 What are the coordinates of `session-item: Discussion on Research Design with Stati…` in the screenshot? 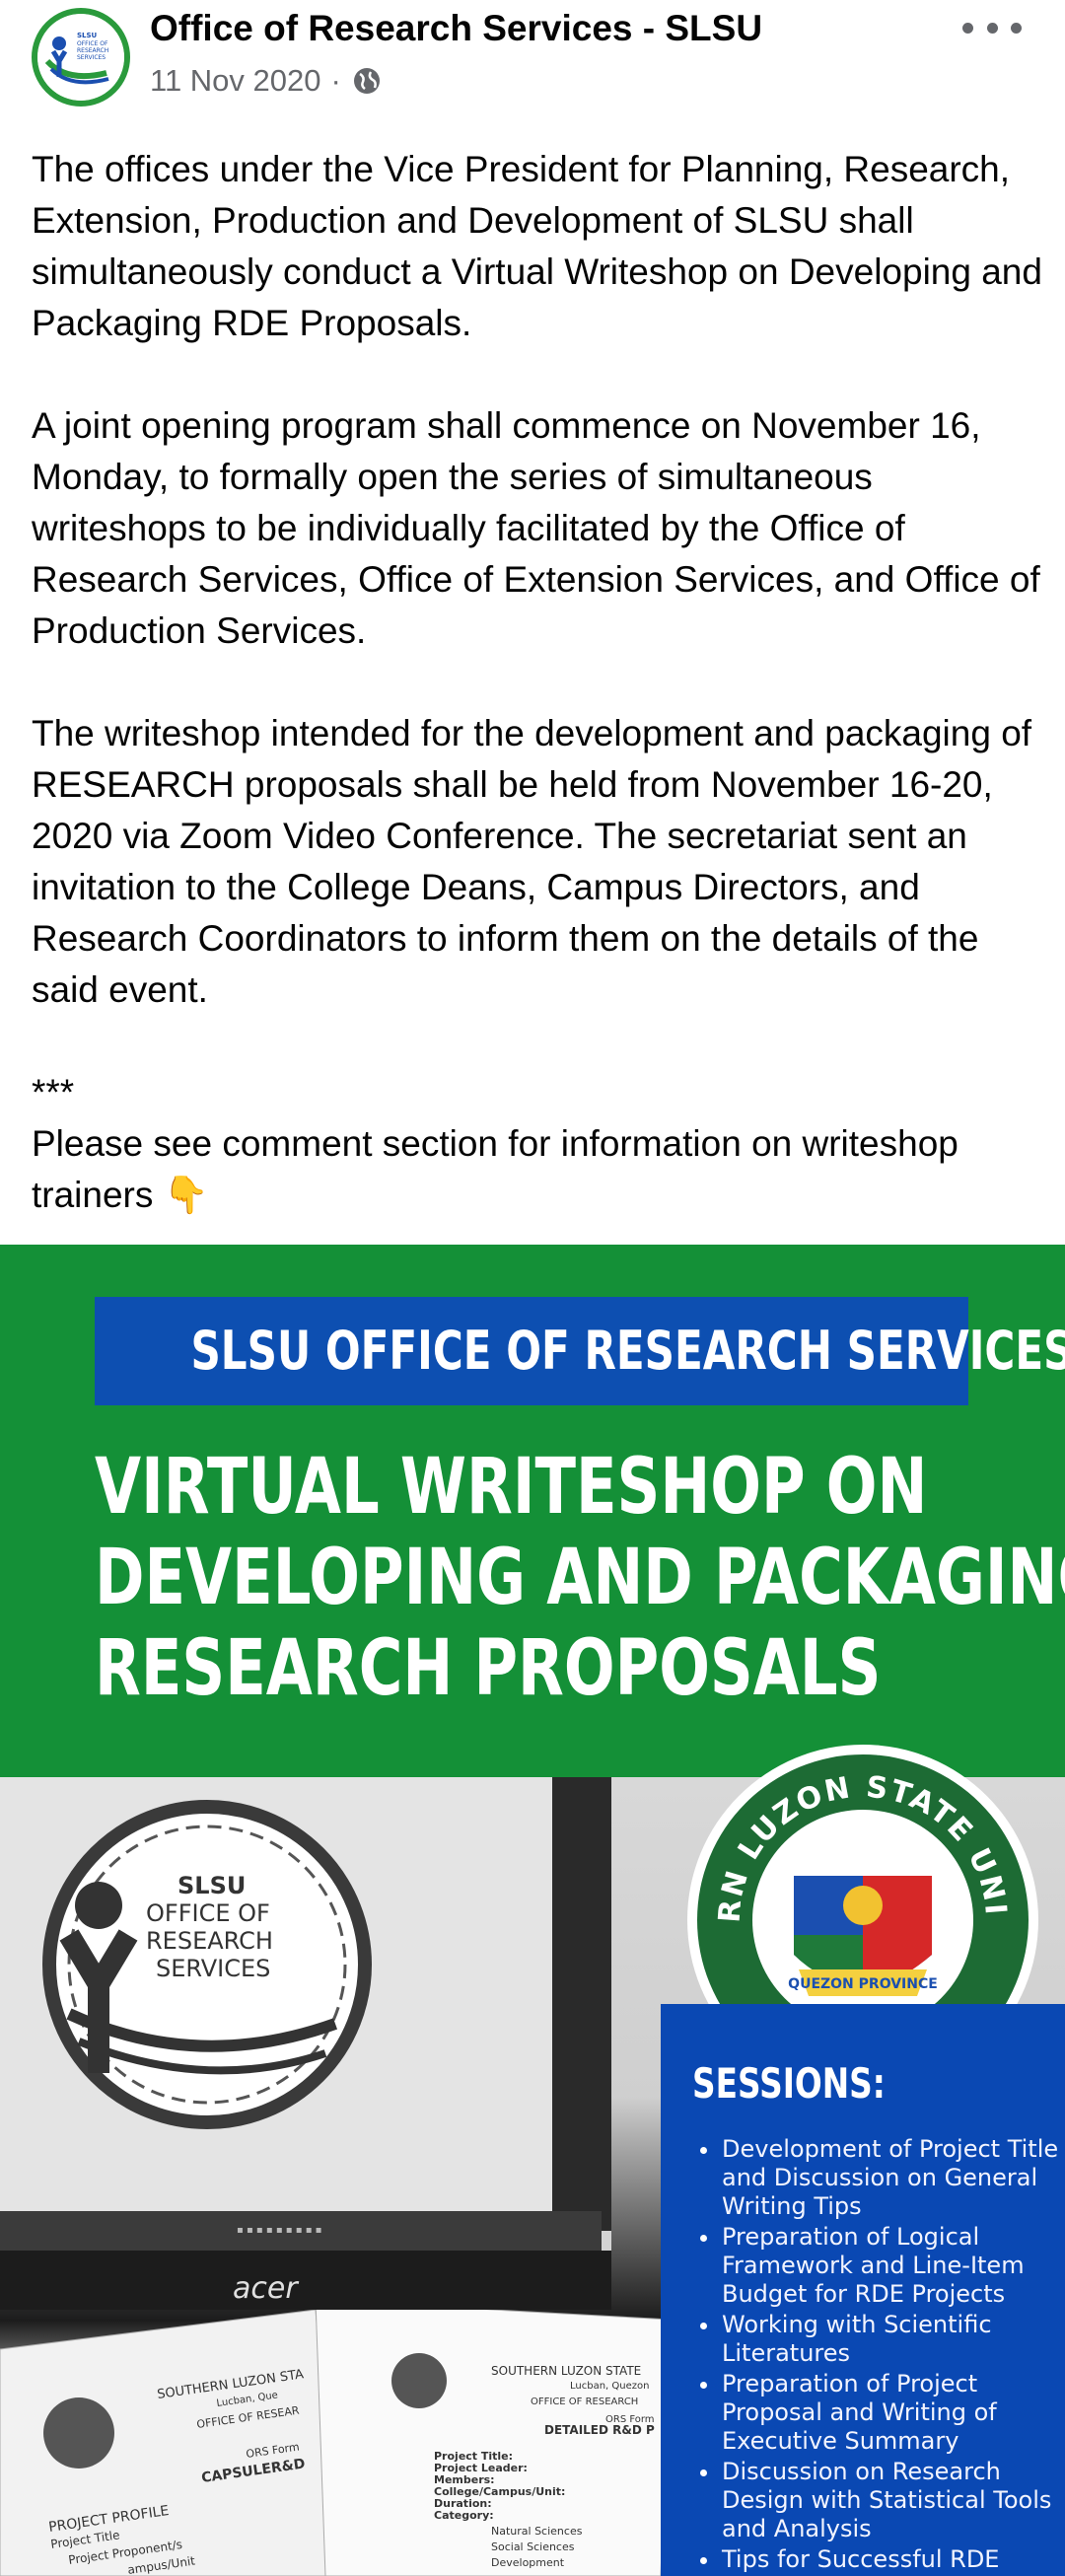 It's located at (878, 2500).